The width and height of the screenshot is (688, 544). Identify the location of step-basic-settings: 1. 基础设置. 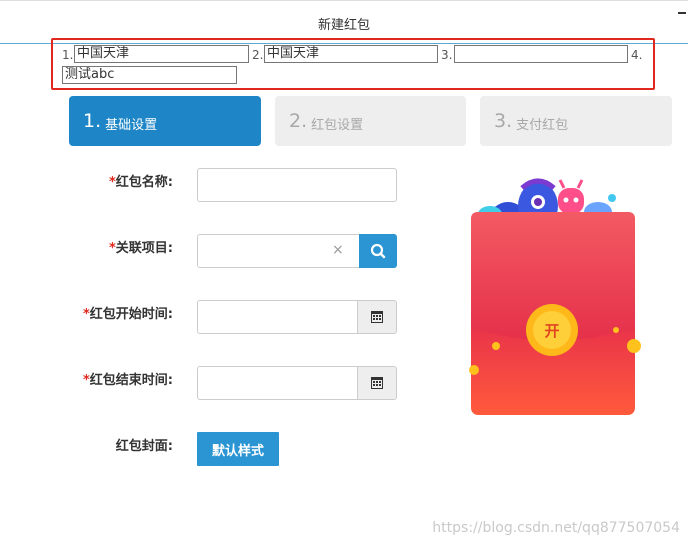
(165, 121).